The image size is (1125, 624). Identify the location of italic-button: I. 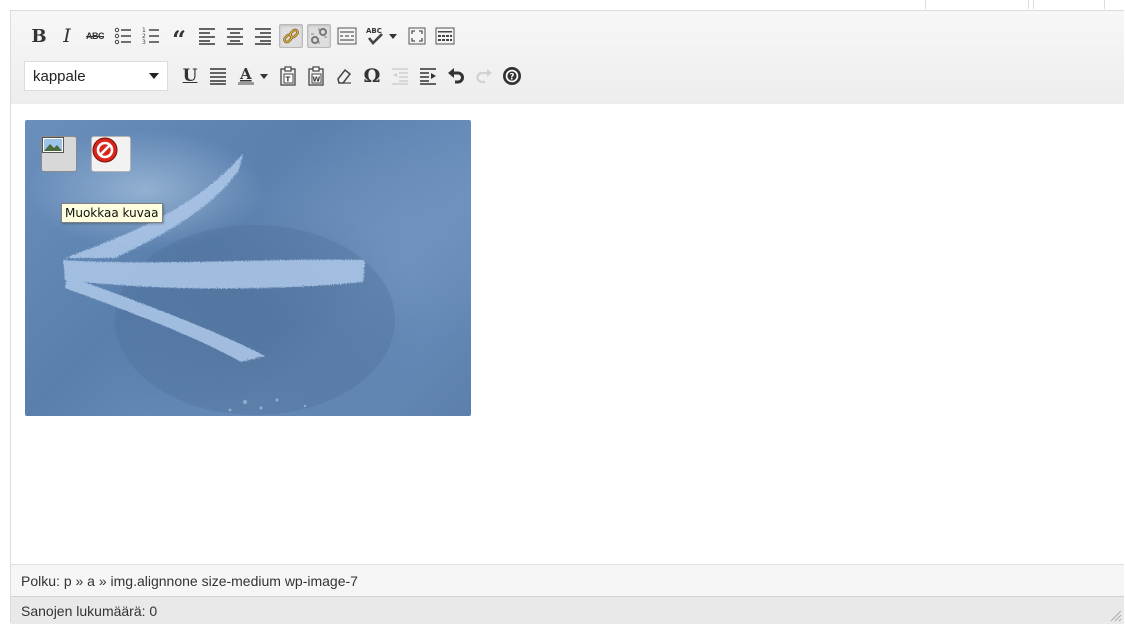
(67, 36).